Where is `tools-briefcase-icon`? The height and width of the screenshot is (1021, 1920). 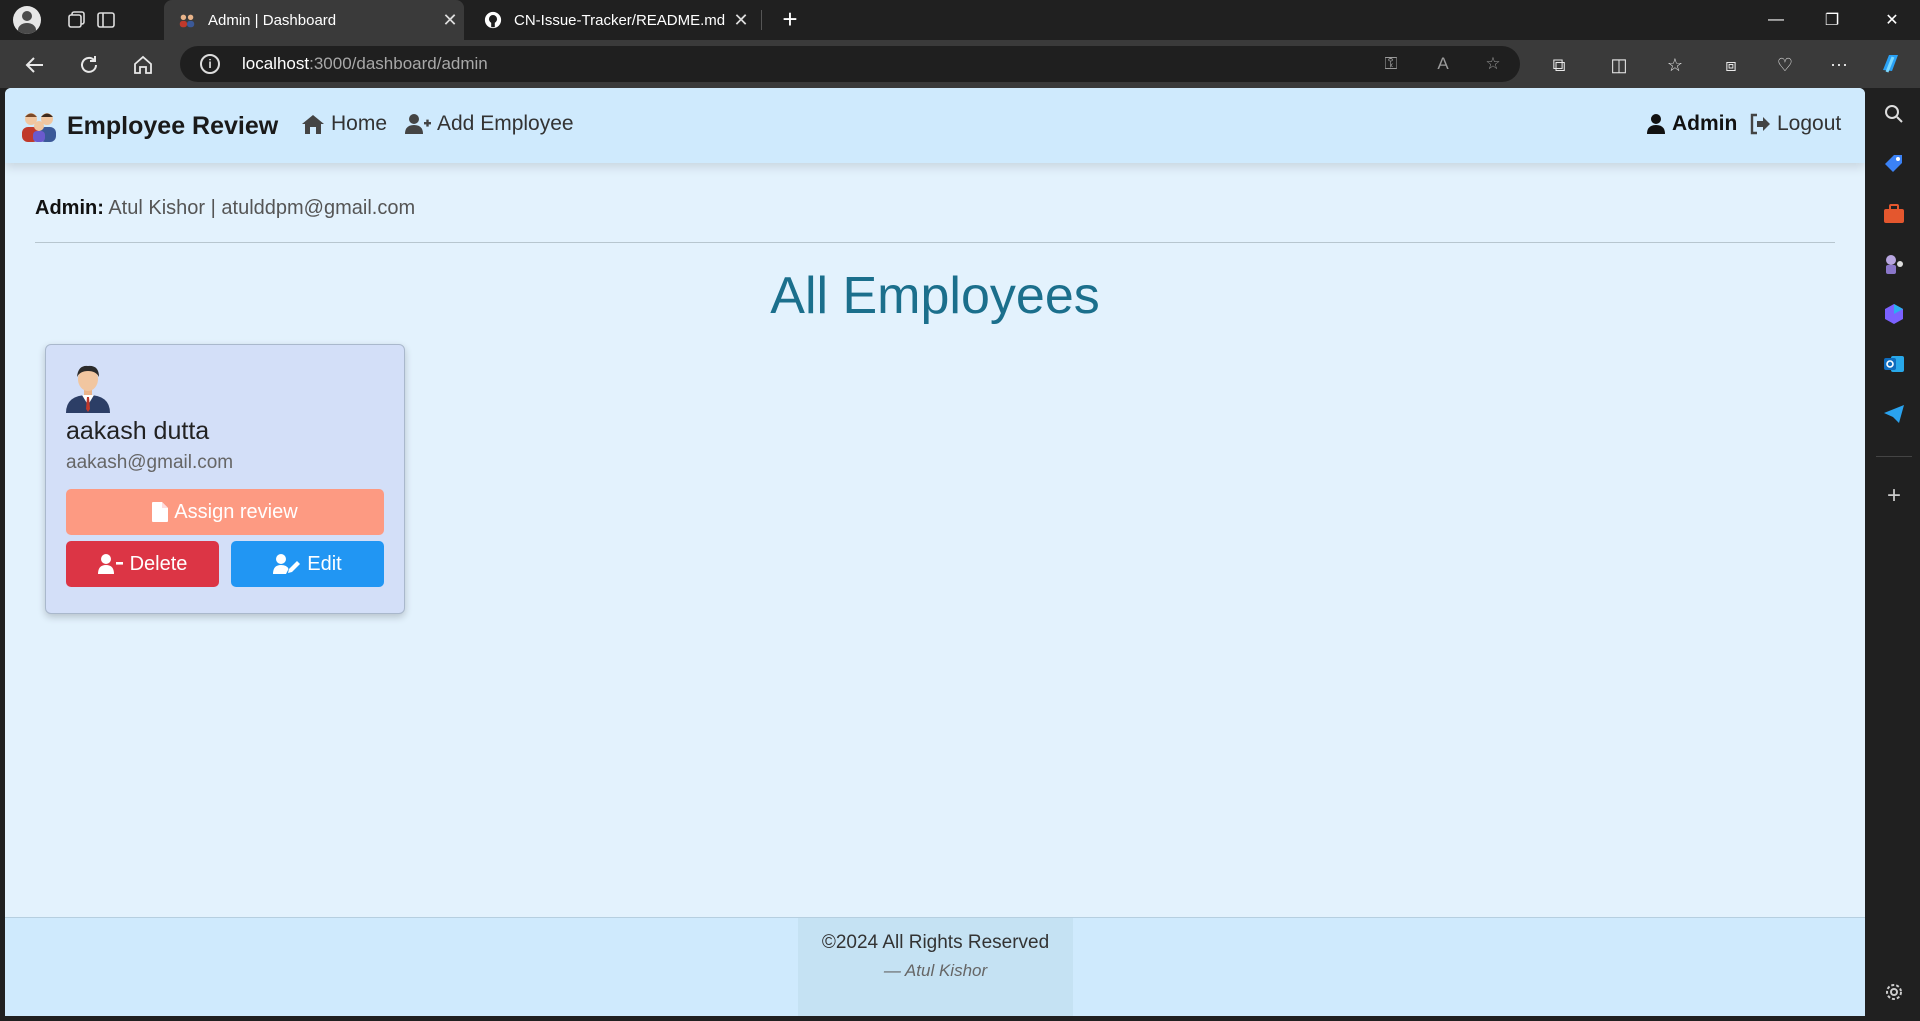 tools-briefcase-icon is located at coordinates (1894, 214).